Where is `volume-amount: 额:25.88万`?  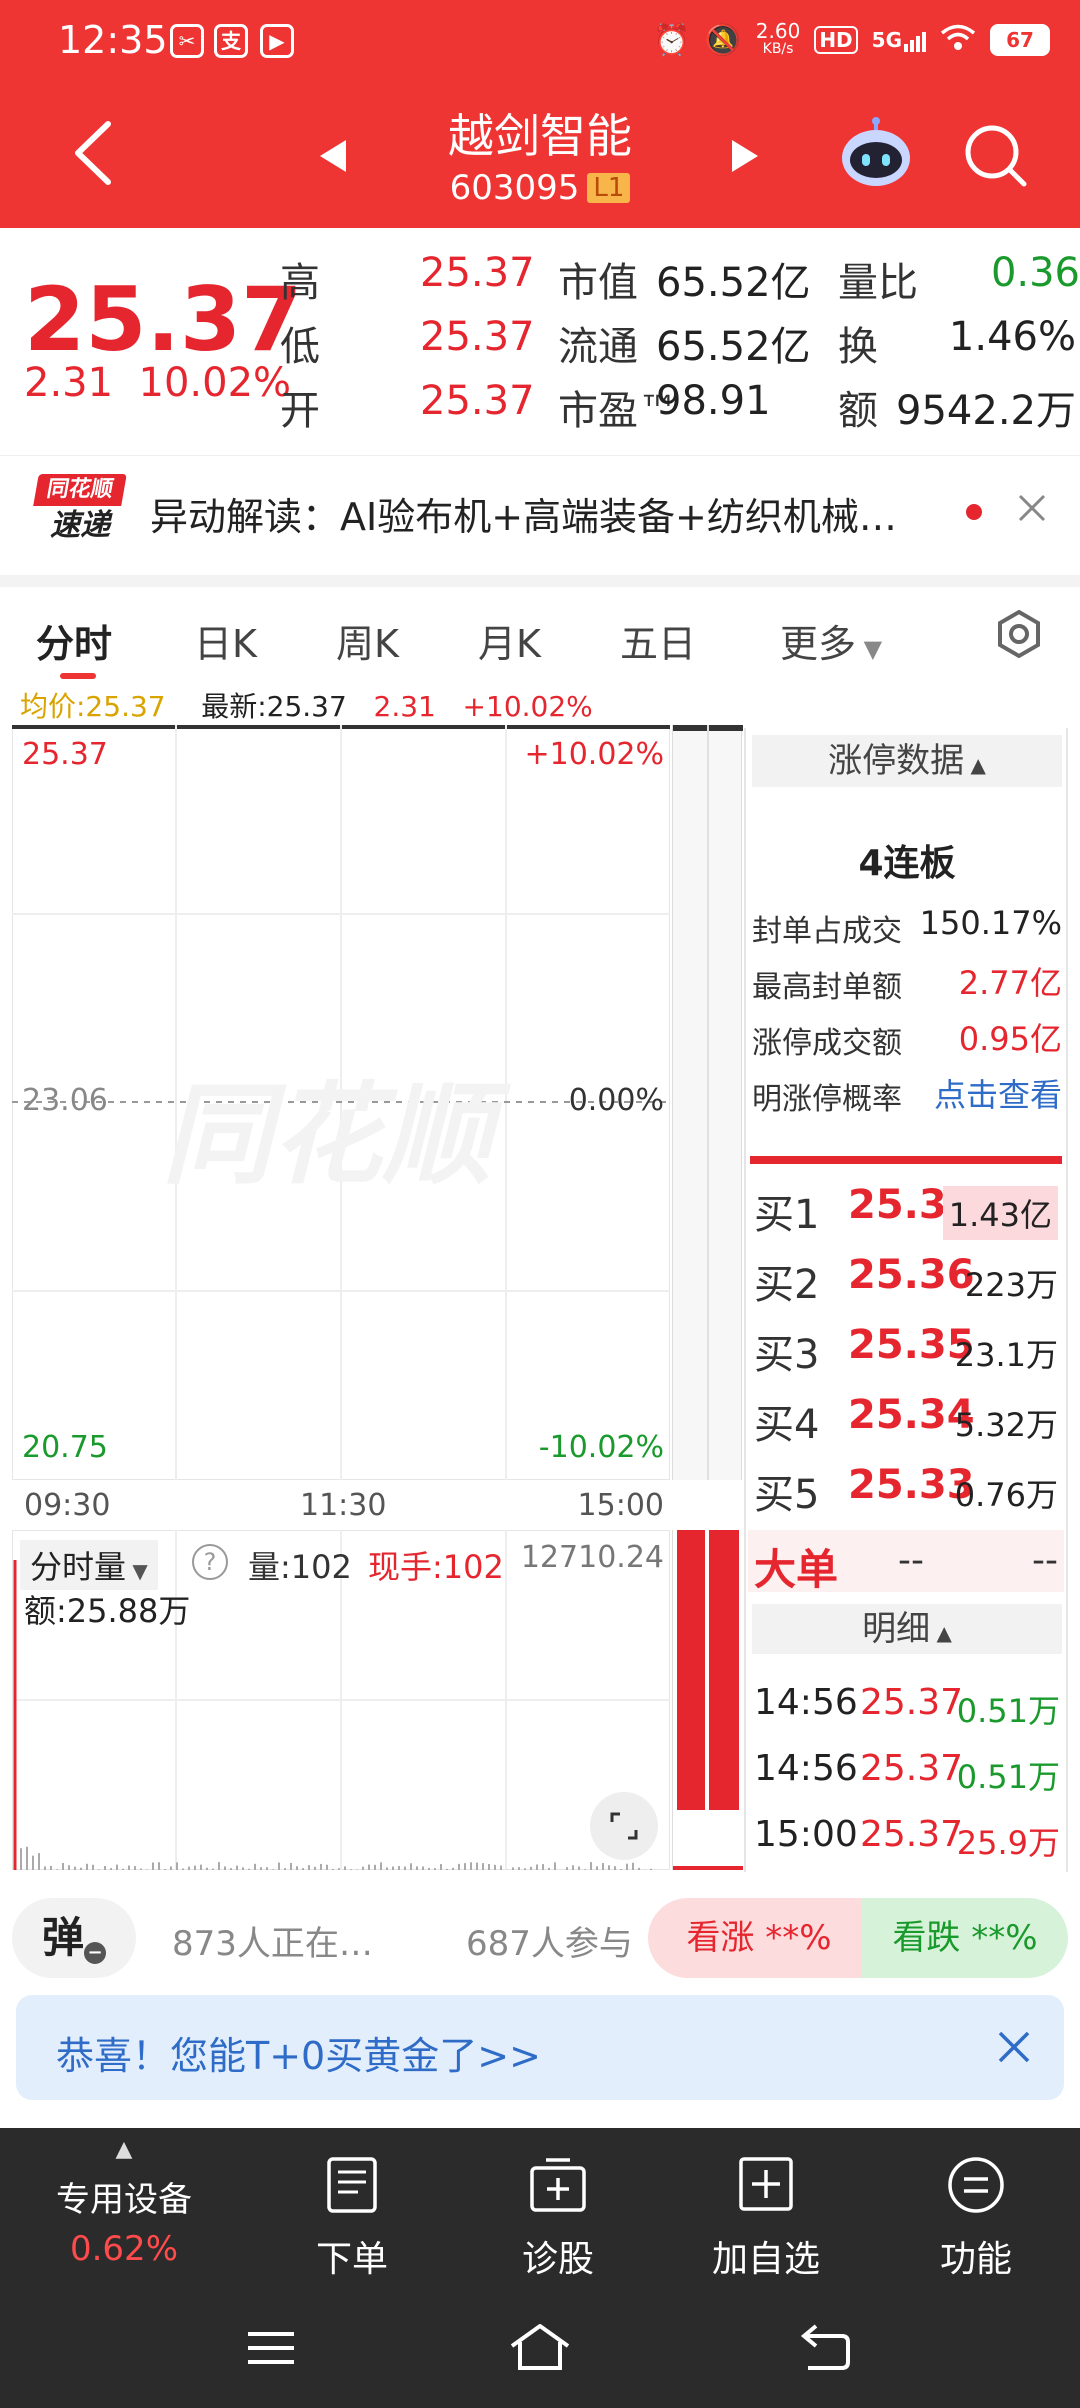
volume-amount: 额:25.88万 is located at coordinates (107, 1611).